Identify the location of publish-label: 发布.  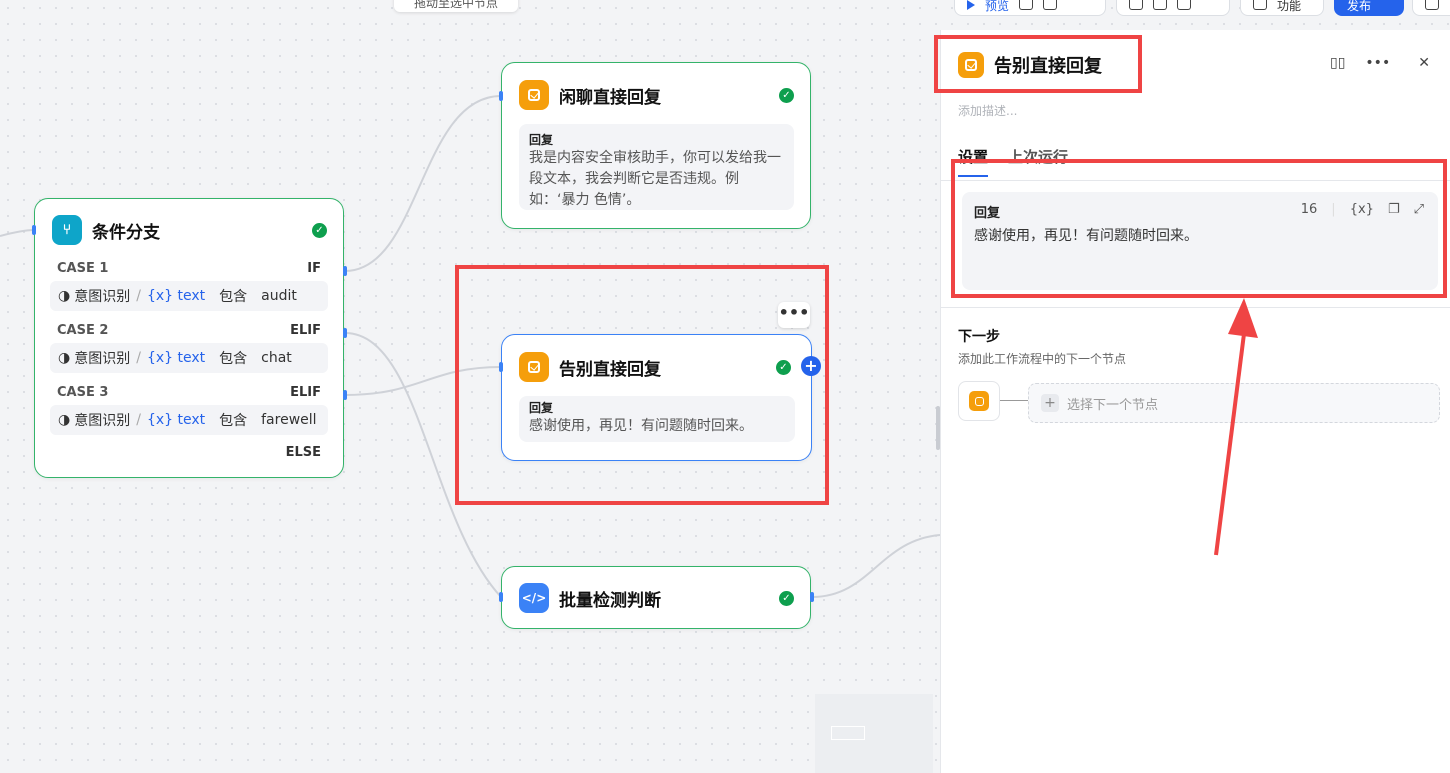
(1359, 6).